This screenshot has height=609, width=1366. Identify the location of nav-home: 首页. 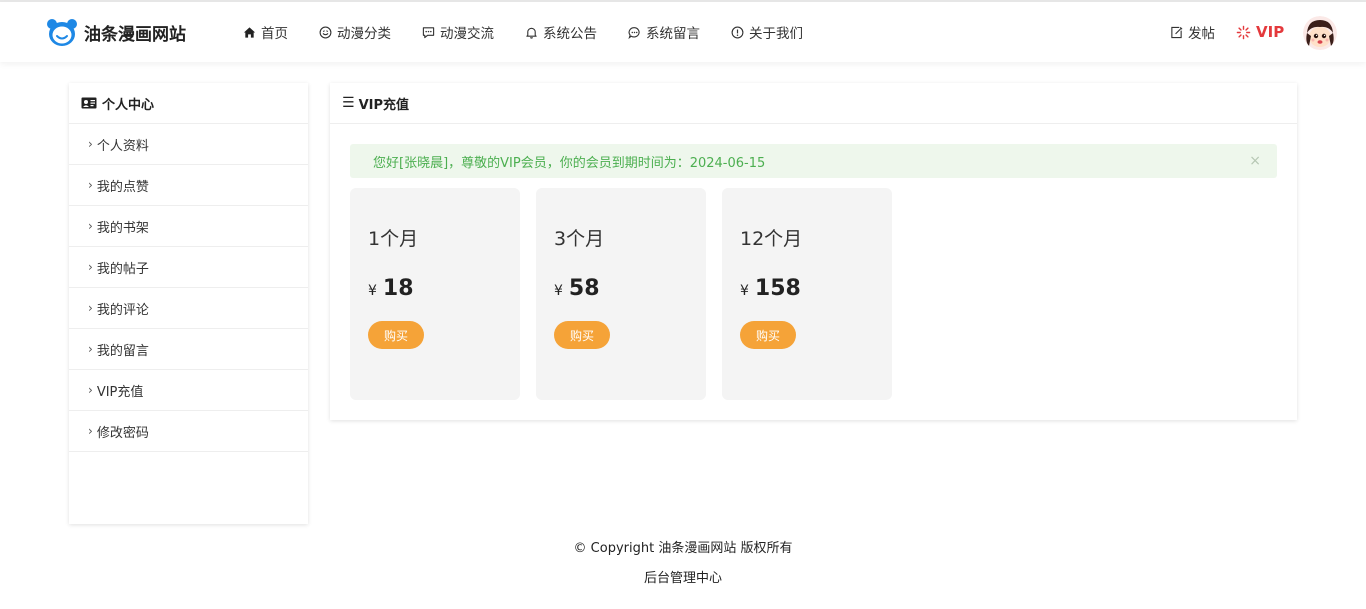
(265, 32).